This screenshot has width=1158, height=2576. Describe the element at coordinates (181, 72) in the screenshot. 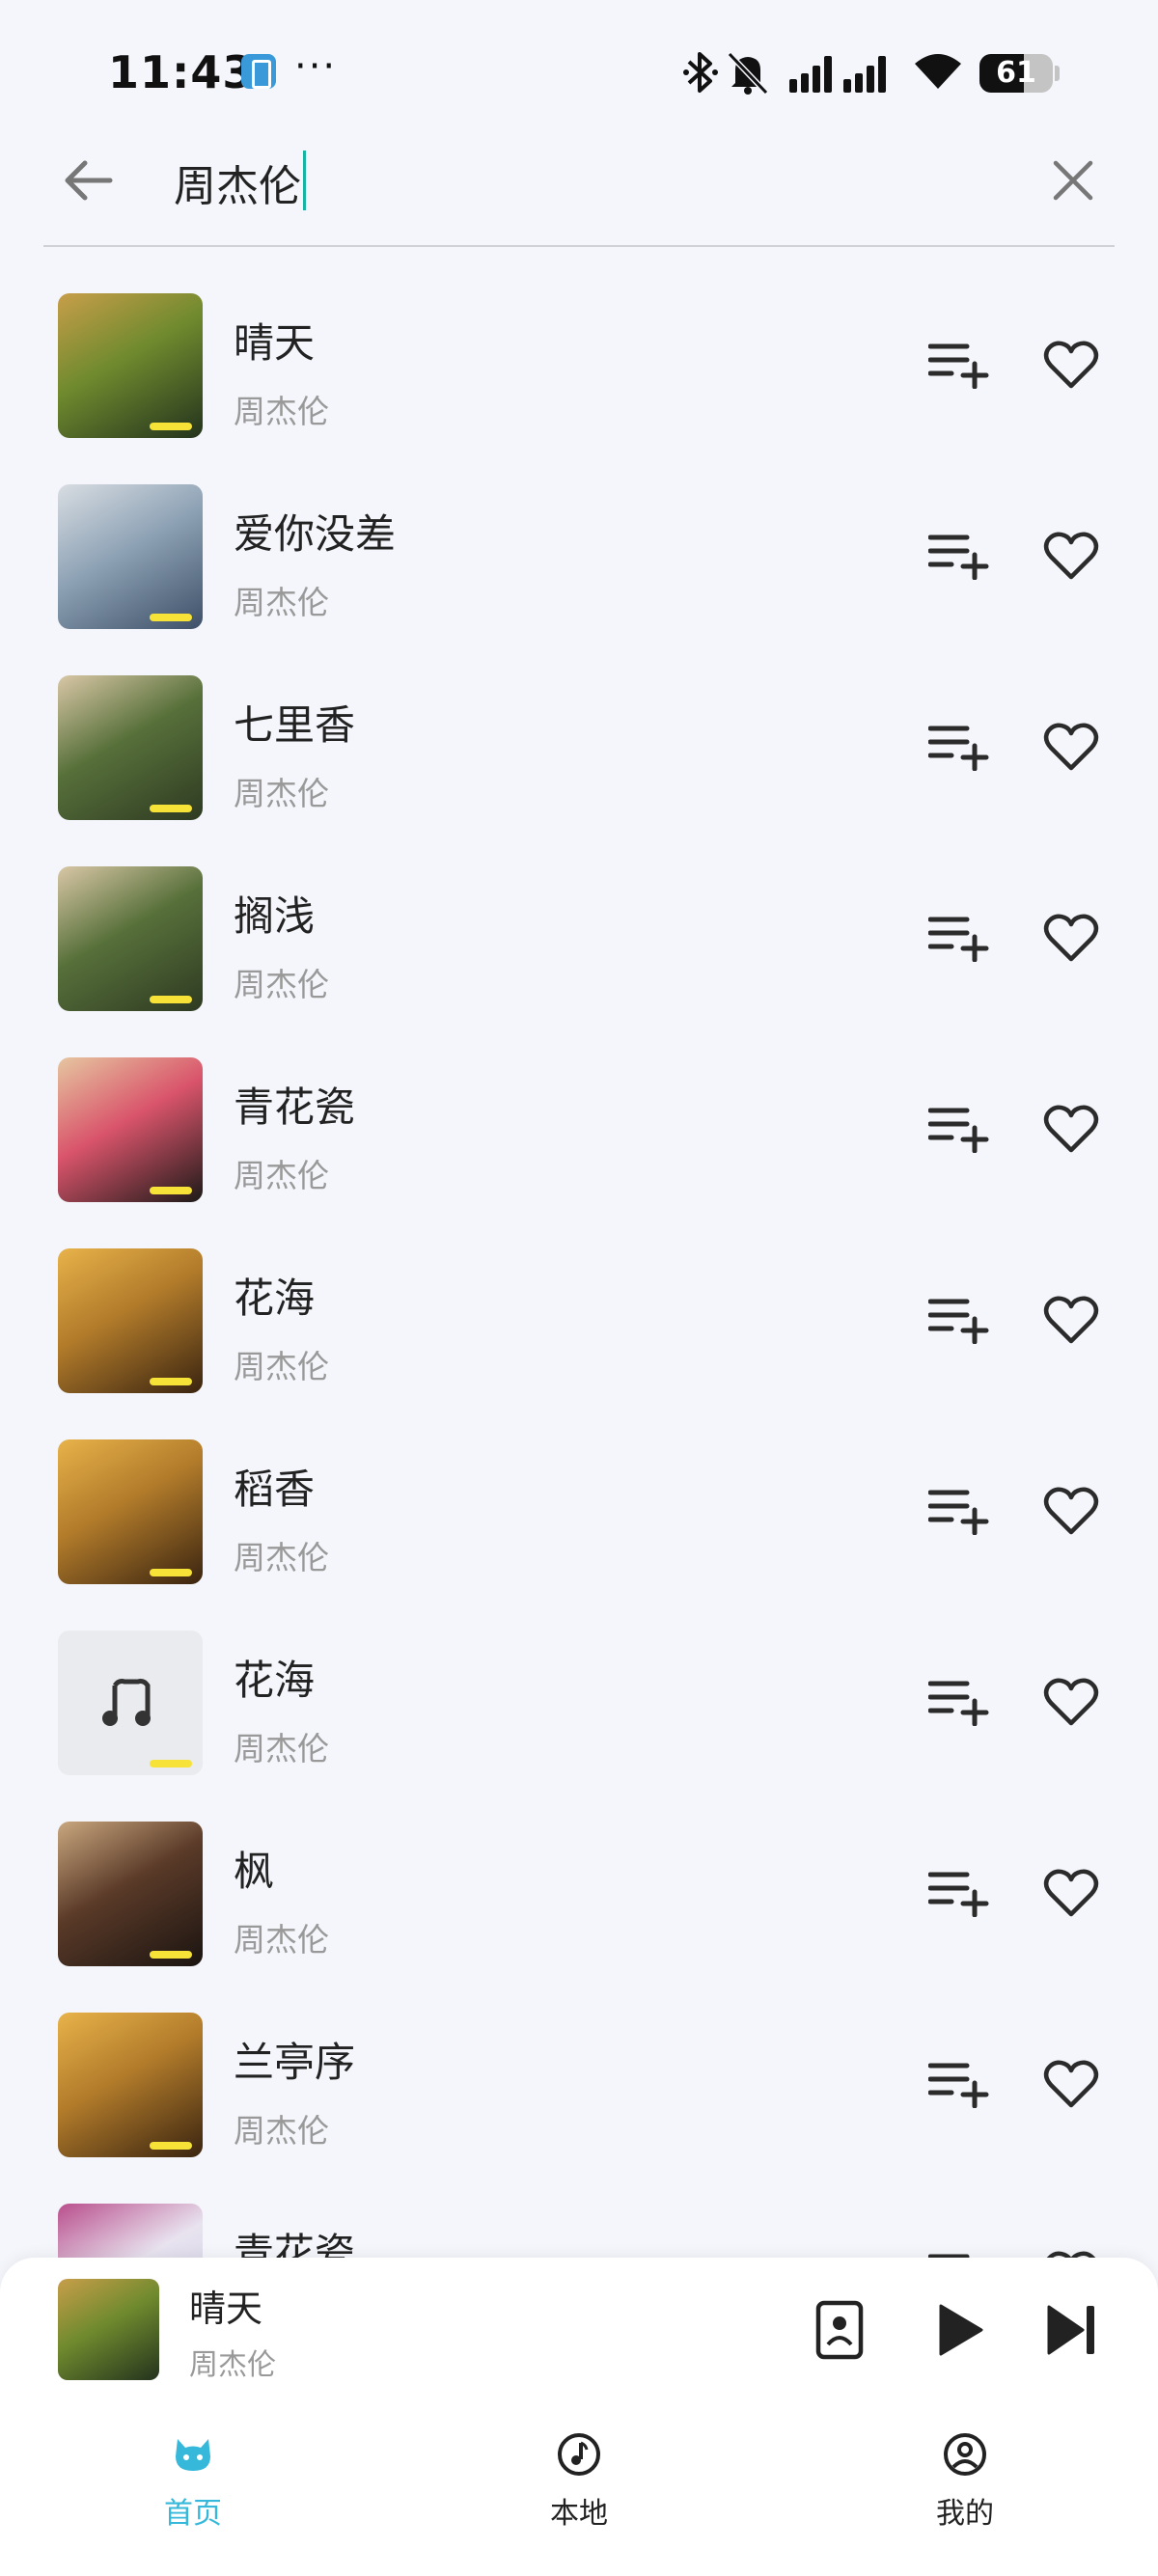

I see `status-time: 11:43` at that location.